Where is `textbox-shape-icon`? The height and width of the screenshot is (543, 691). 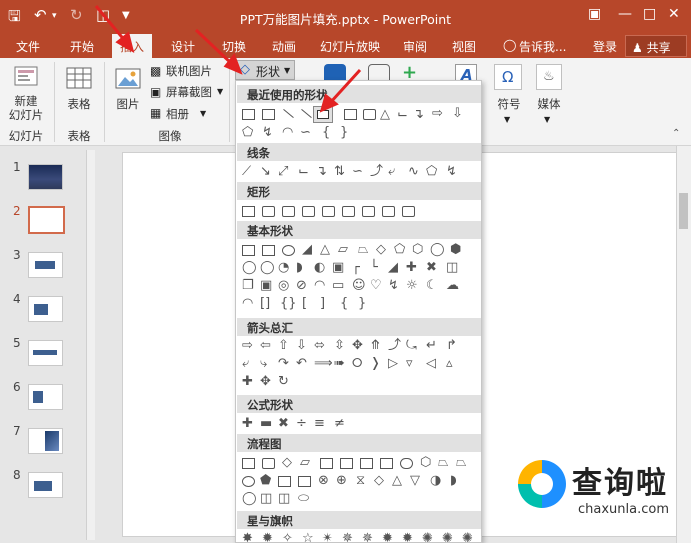 textbox-shape-icon is located at coordinates (248, 250).